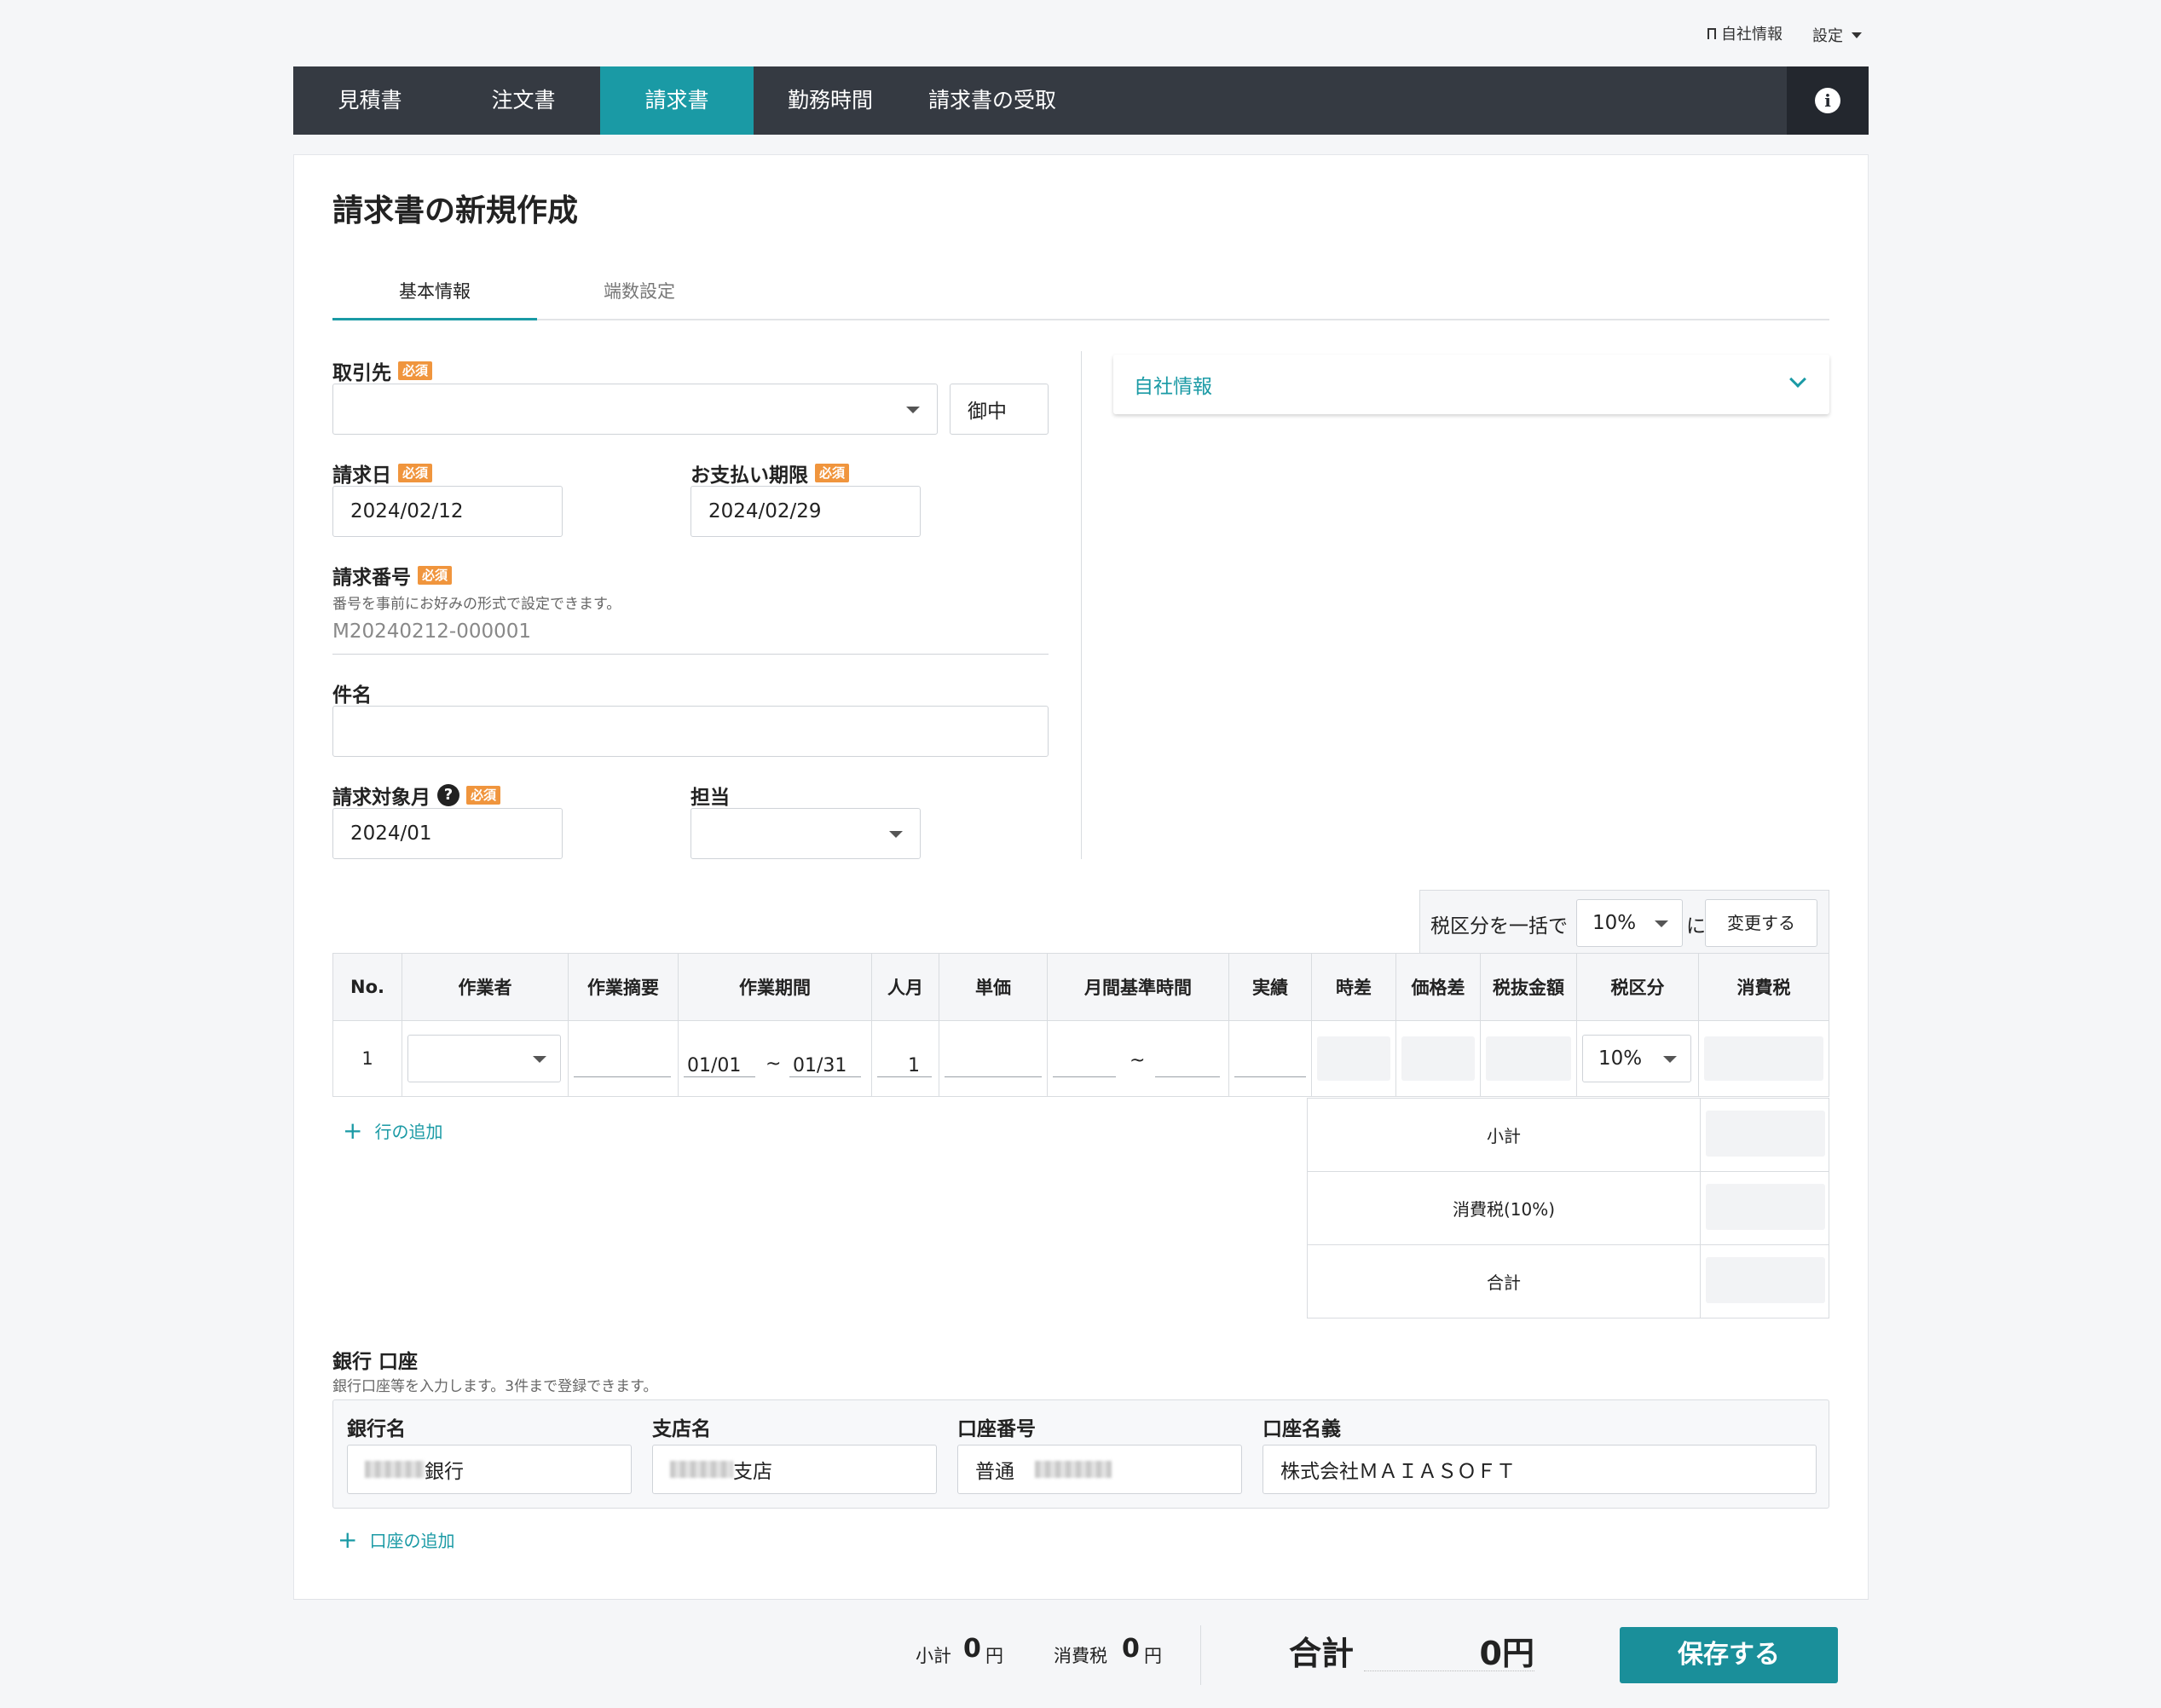  Describe the element at coordinates (831, 100) in the screenshot. I see `nav-work-hours: 勤務時間` at that location.